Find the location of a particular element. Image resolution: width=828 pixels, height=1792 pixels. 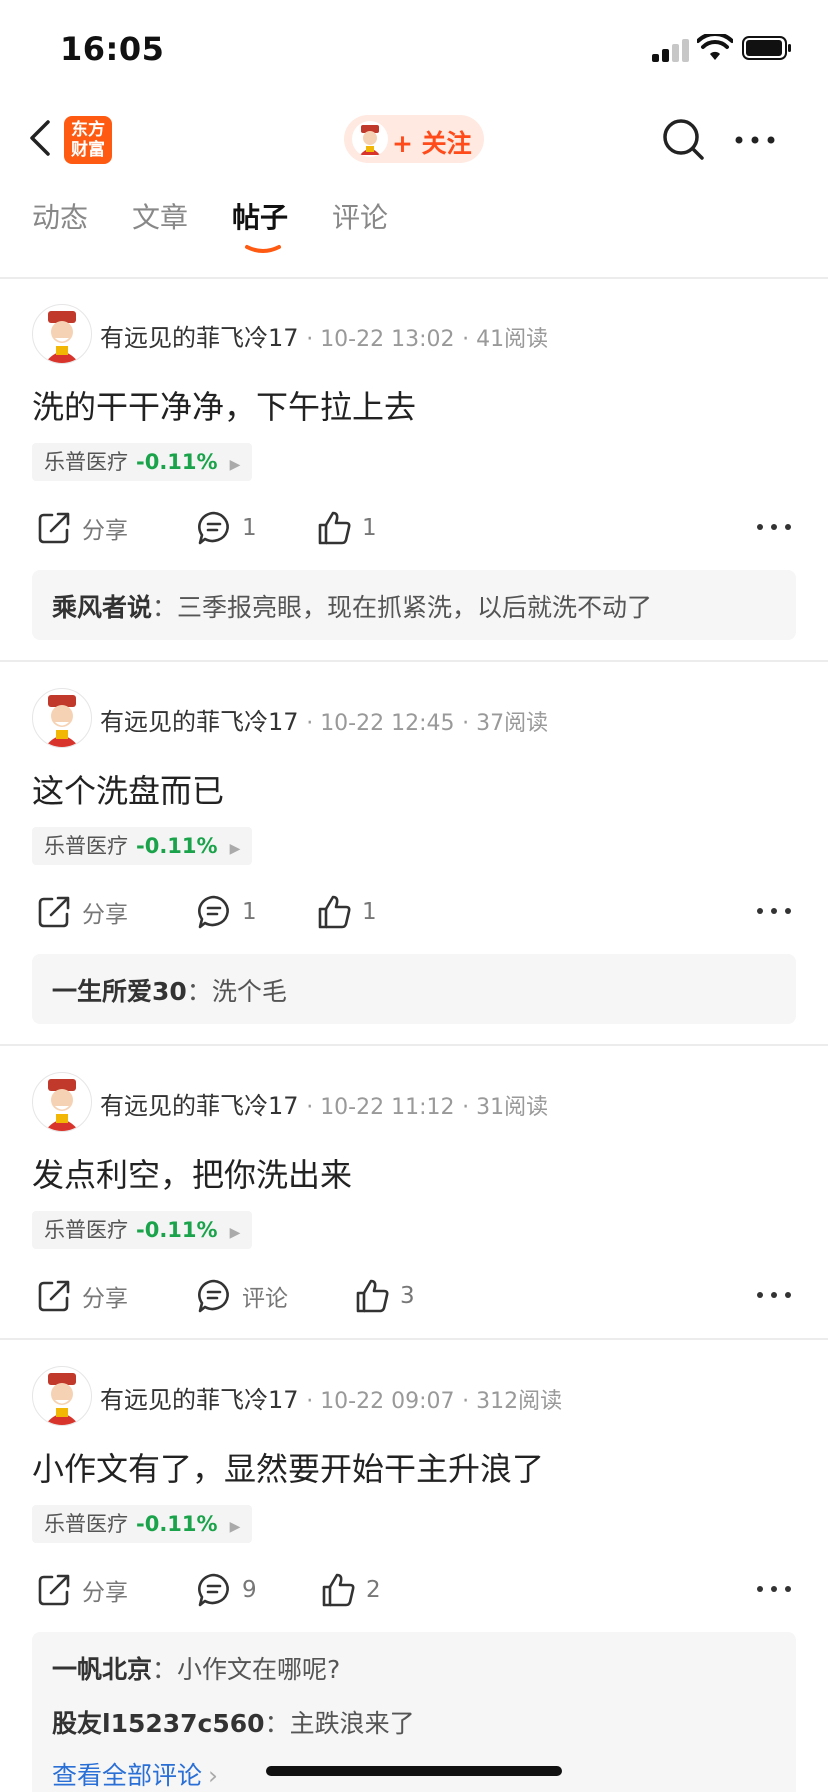

comment-button: 9 is located at coordinates (226, 1590).